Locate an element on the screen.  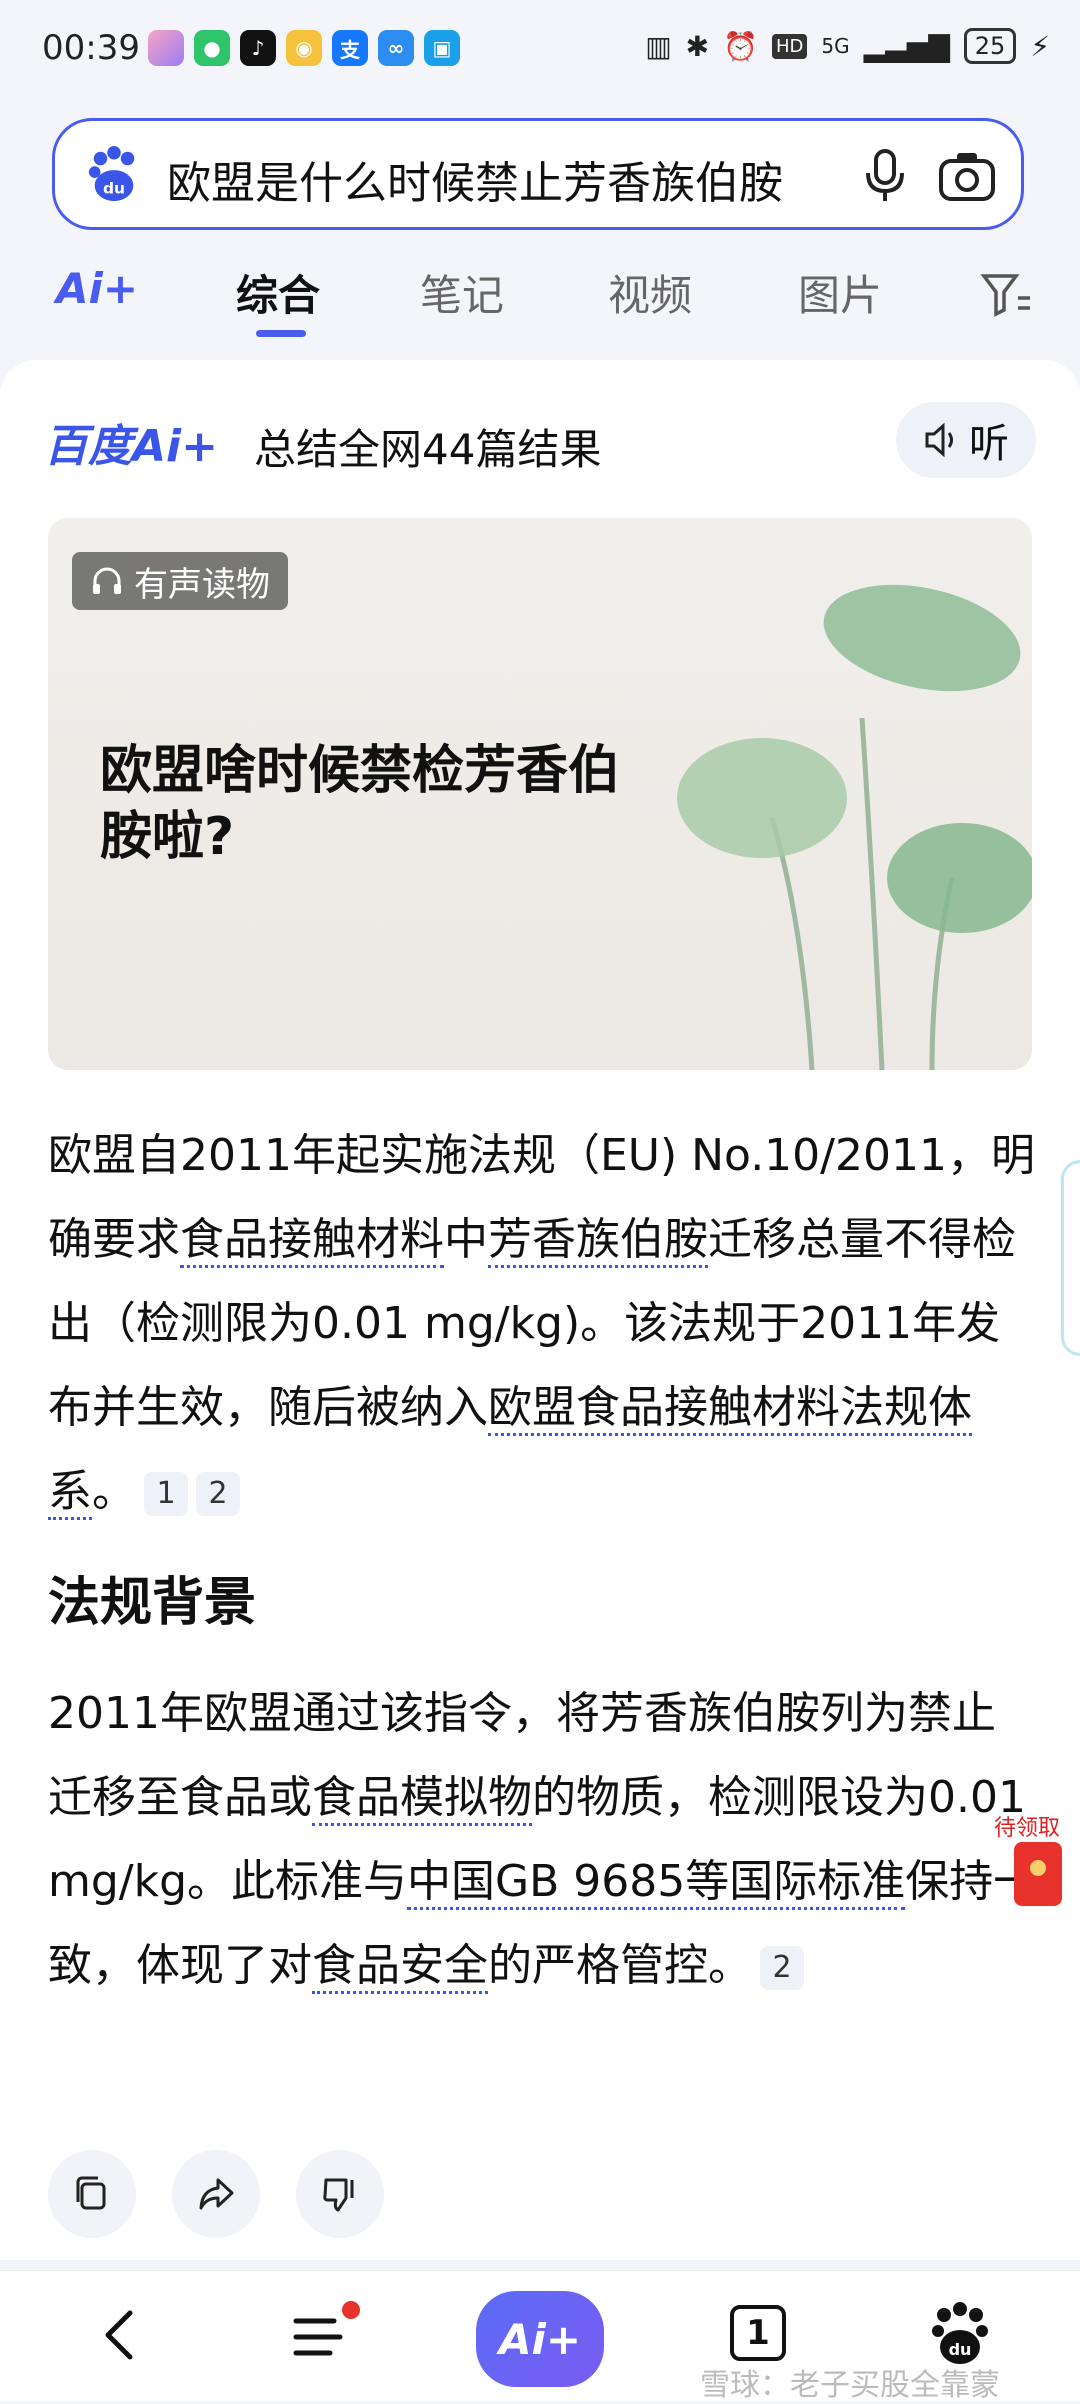
copy-button is located at coordinates (92, 2194).